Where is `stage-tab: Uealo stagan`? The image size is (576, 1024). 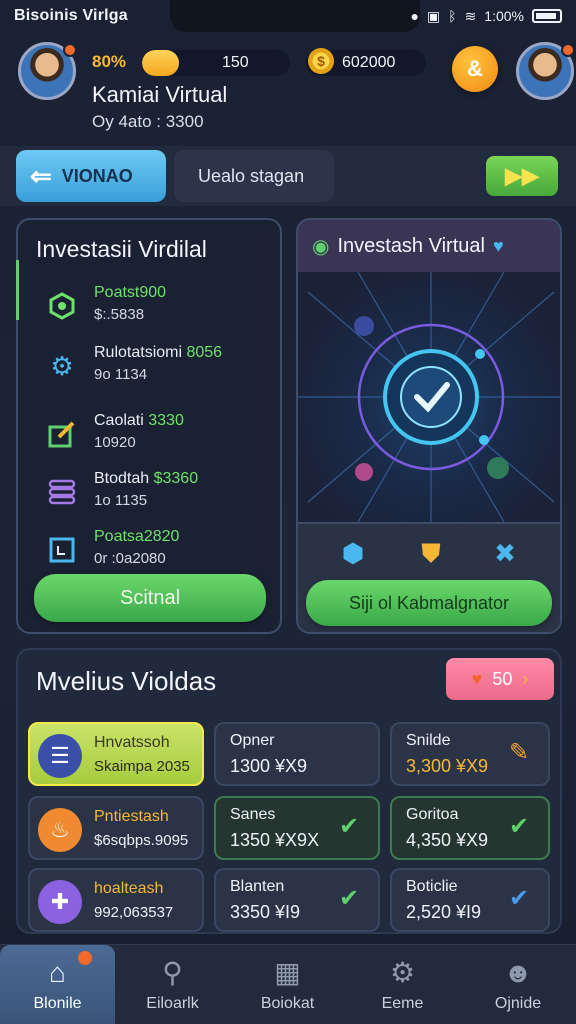
stage-tab: Uealo stagan is located at coordinates (254, 176).